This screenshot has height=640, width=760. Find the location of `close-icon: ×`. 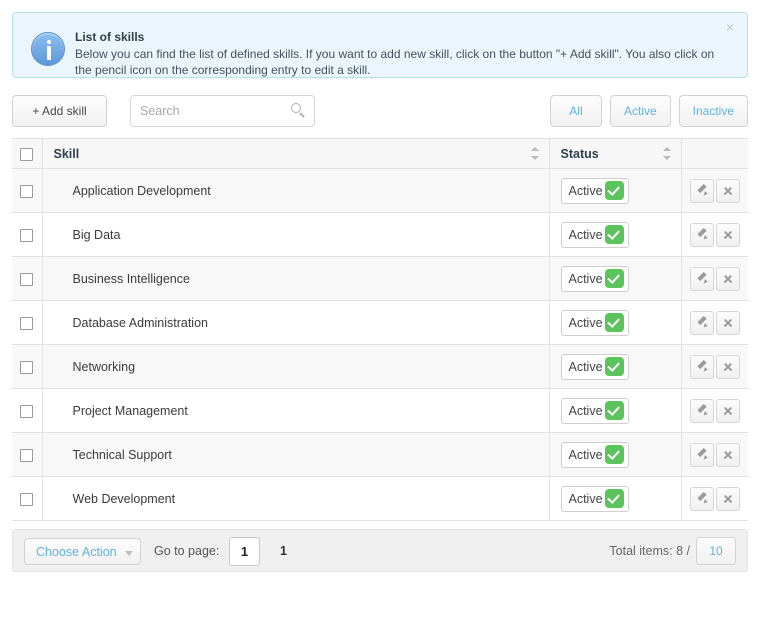

close-icon: × is located at coordinates (730, 27).